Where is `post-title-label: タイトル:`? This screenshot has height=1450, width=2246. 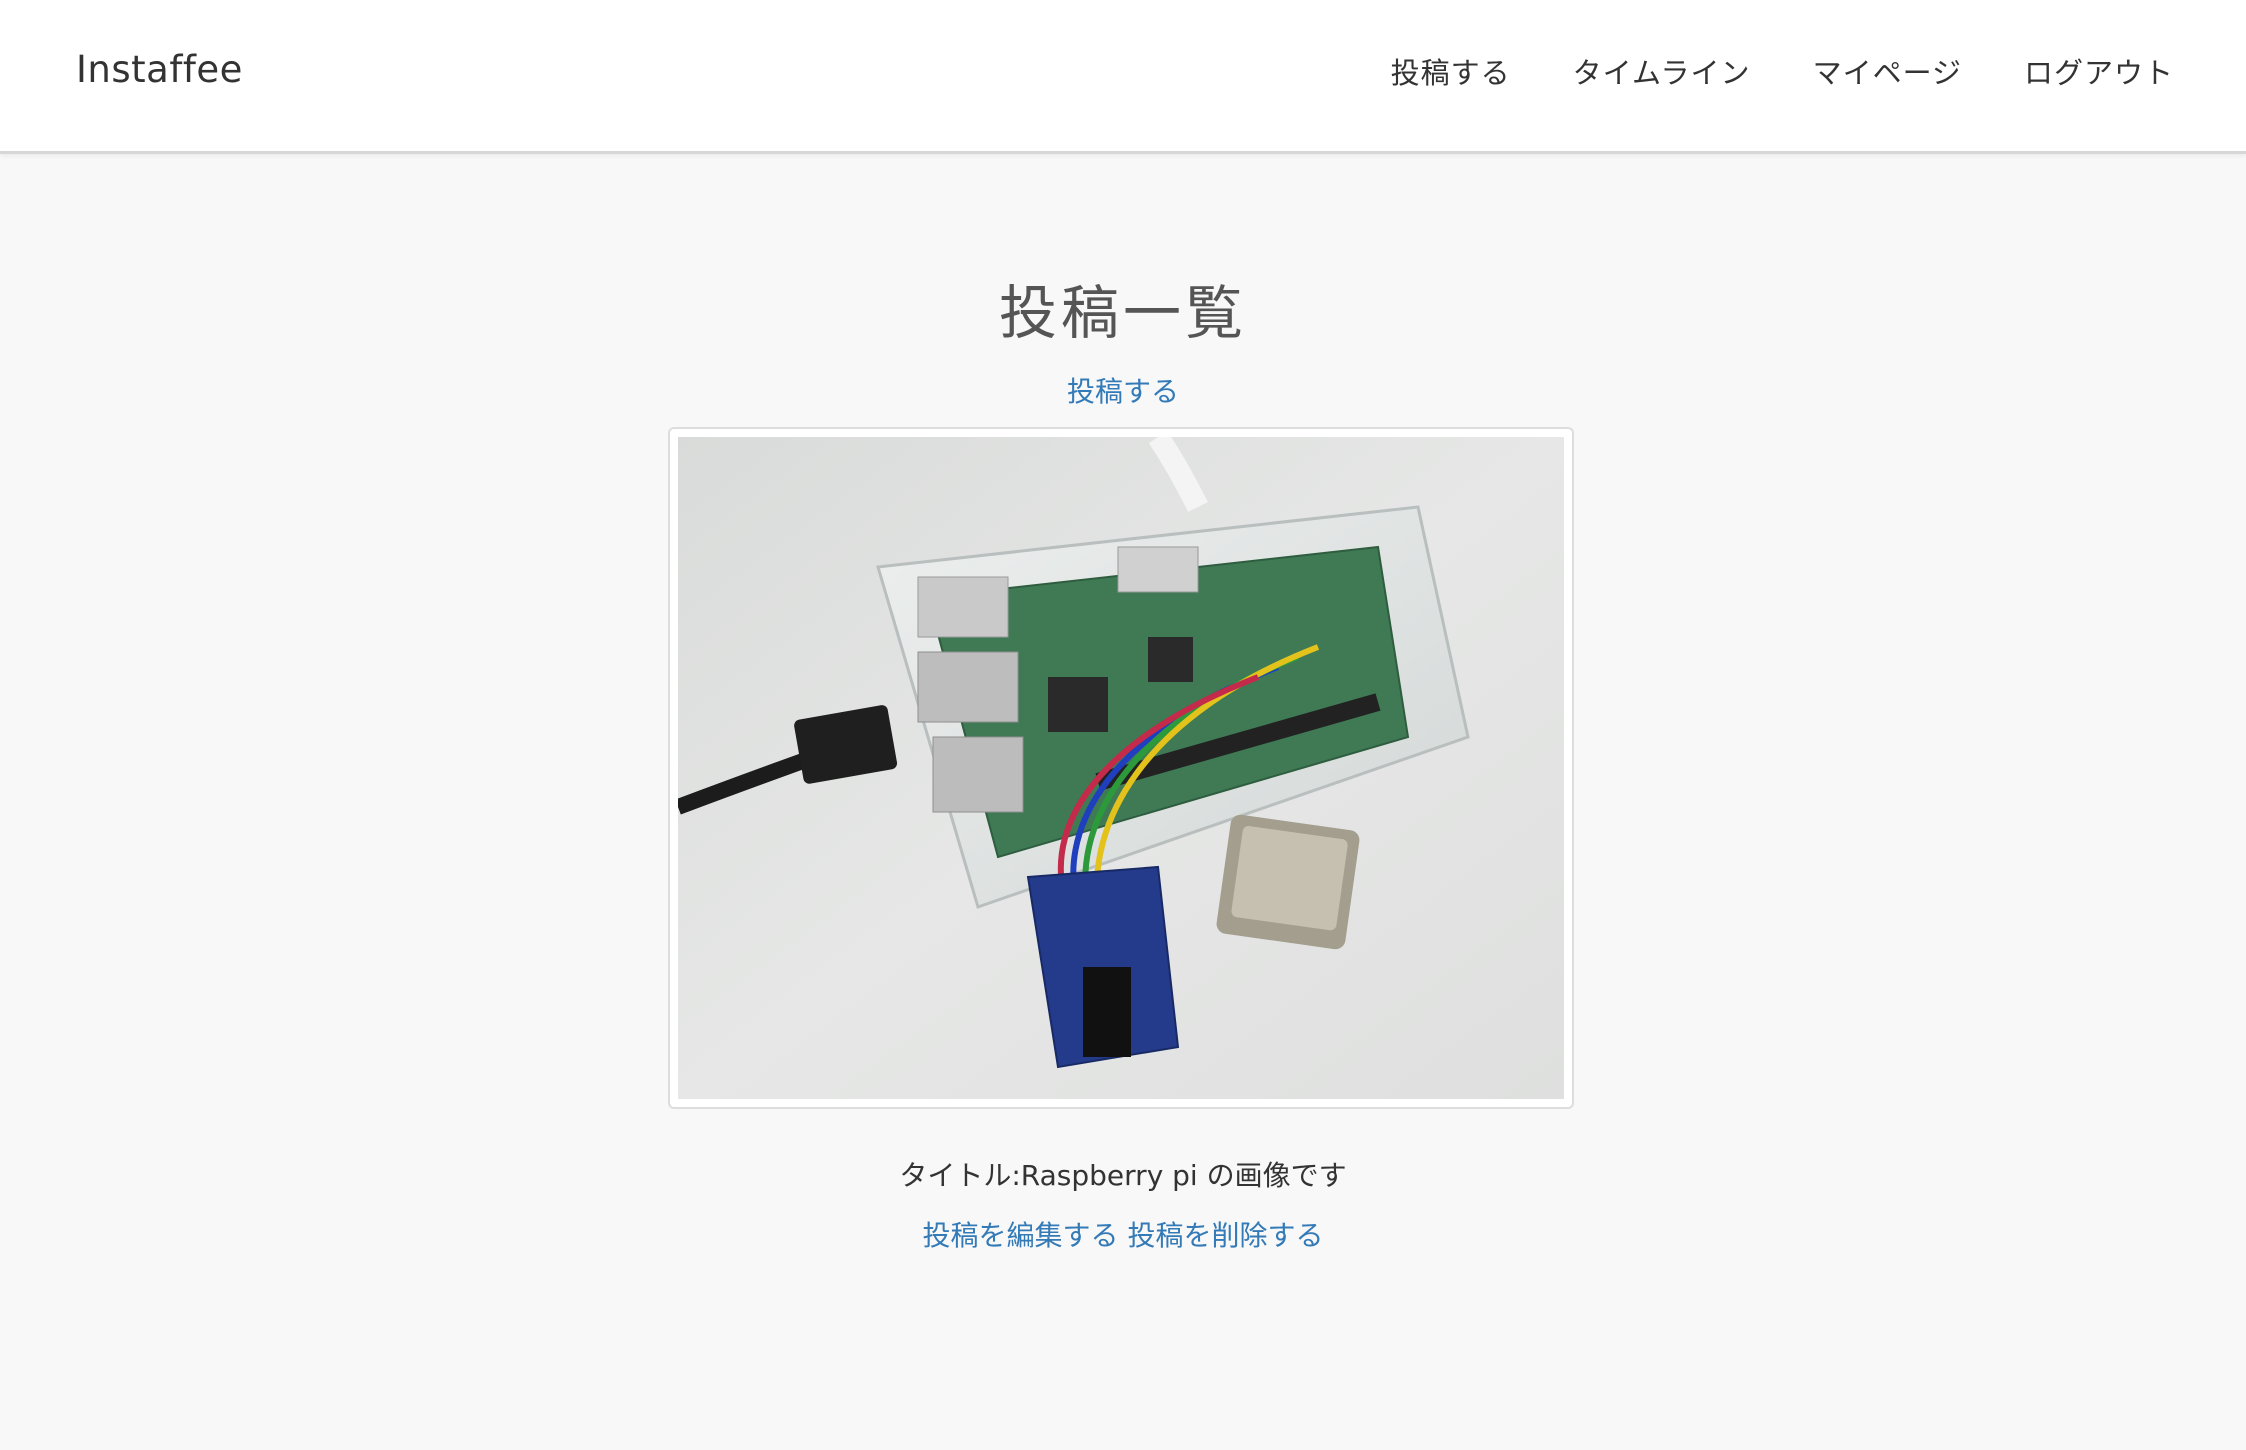 post-title-label: タイトル: is located at coordinates (960, 1175).